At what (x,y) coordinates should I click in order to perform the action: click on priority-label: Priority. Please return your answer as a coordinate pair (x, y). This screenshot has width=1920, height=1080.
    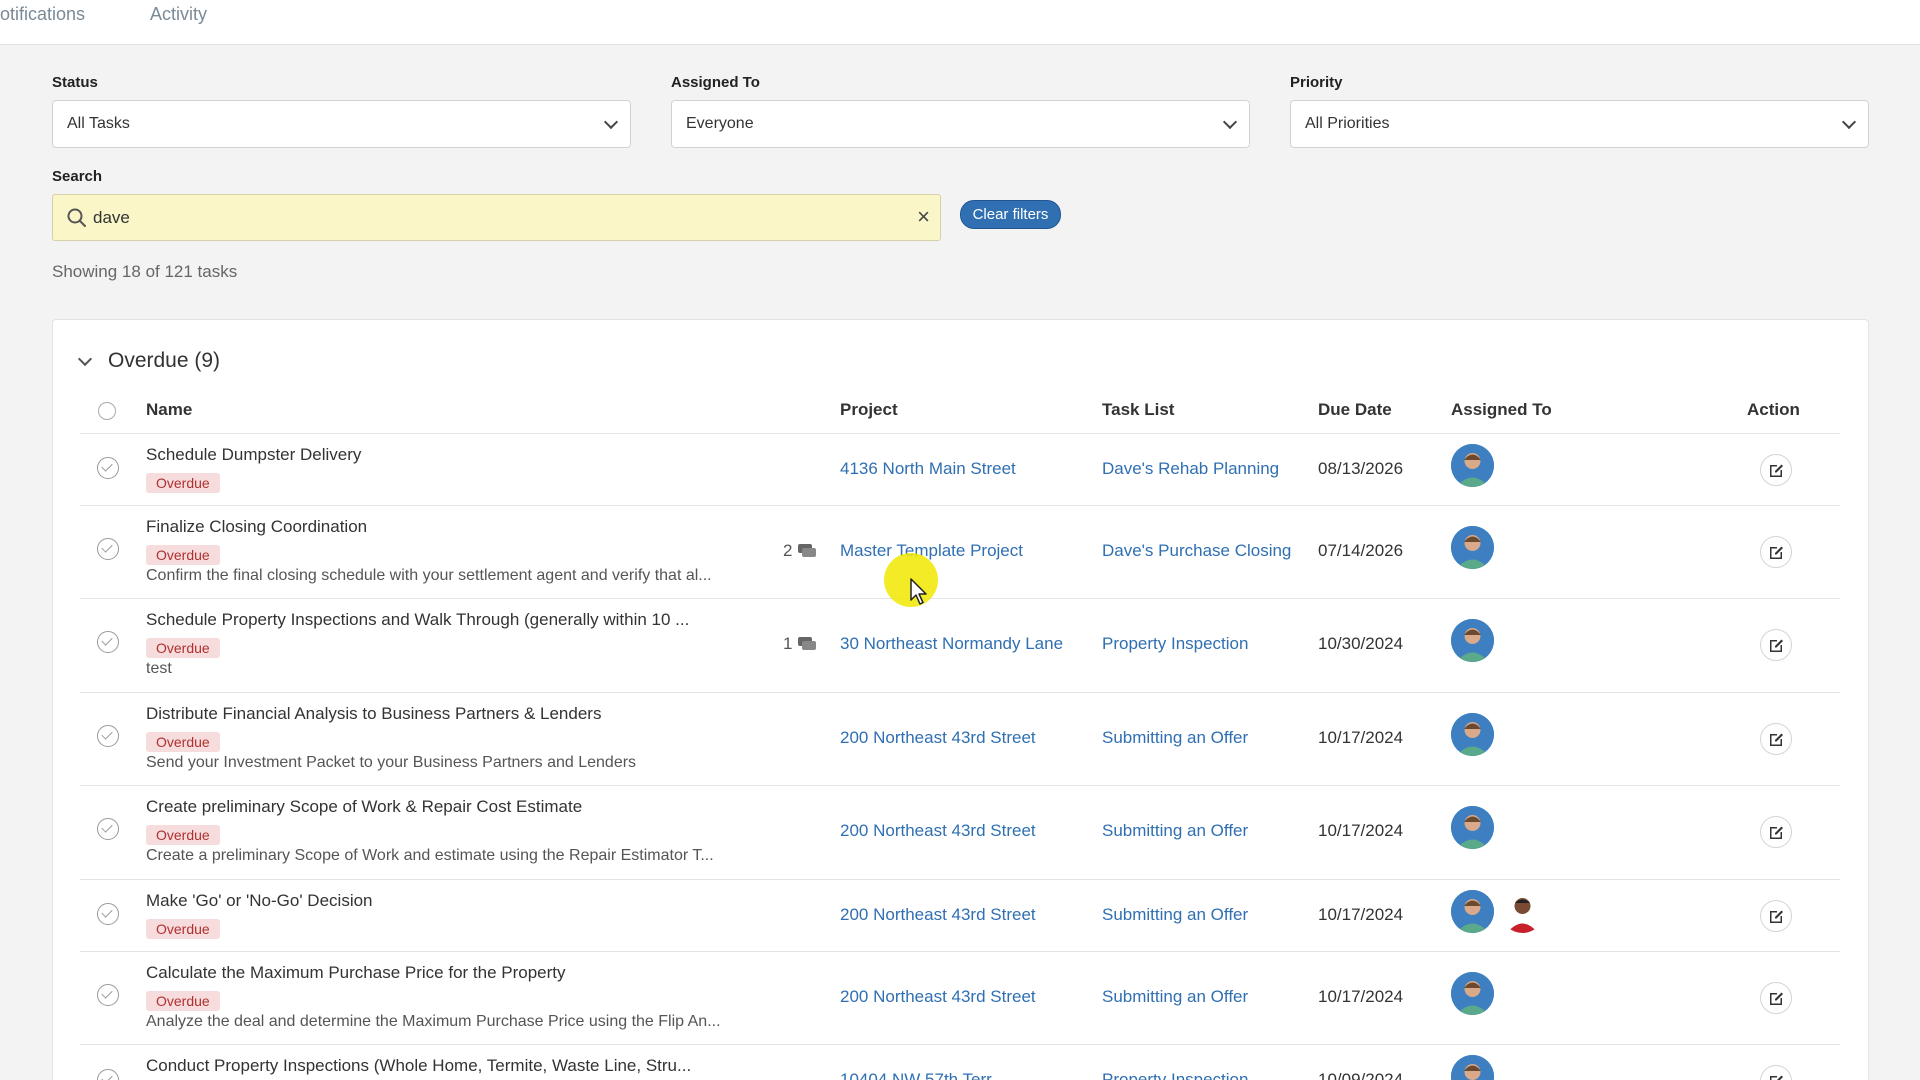
    Looking at the image, I should click on (1316, 82).